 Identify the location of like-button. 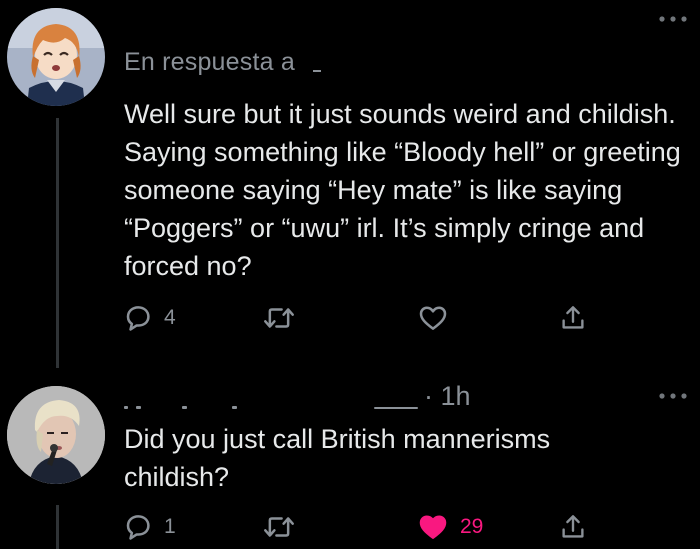
(438, 318).